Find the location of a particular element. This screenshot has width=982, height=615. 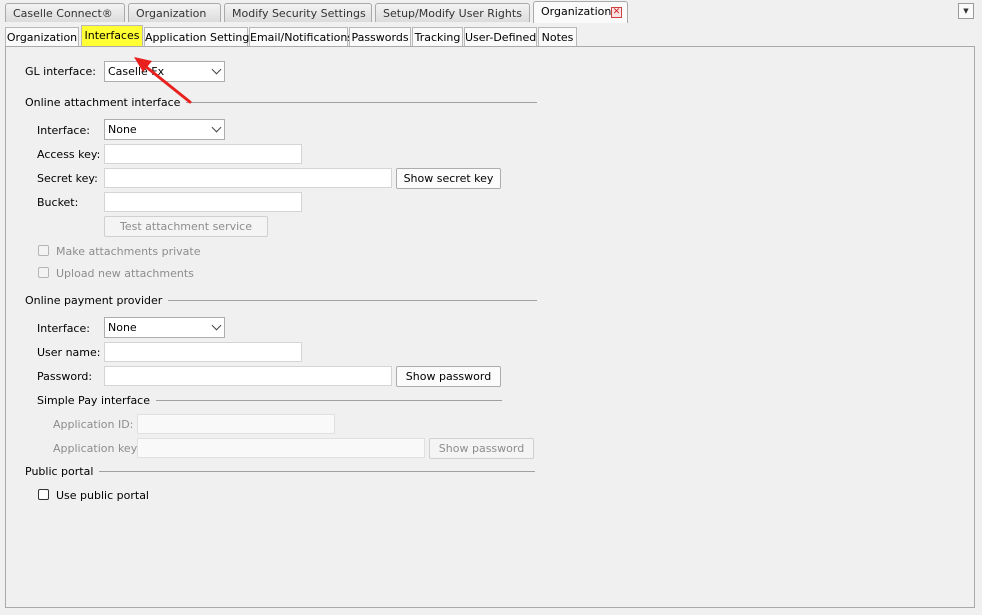

public-portal-section-header: Public portal is located at coordinates (280, 471).